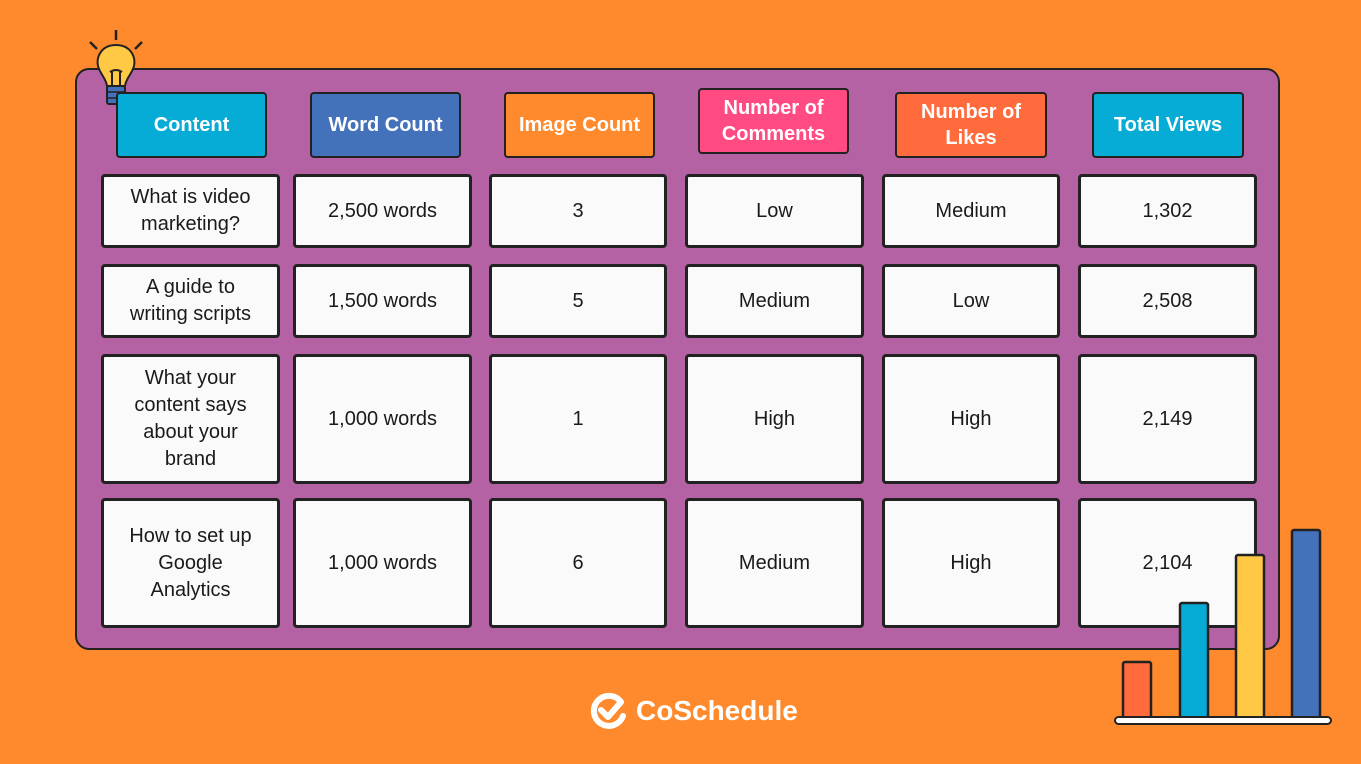 The width and height of the screenshot is (1361, 764). What do you see at coordinates (773, 121) in the screenshot?
I see `column-header: Number of Comments` at bounding box center [773, 121].